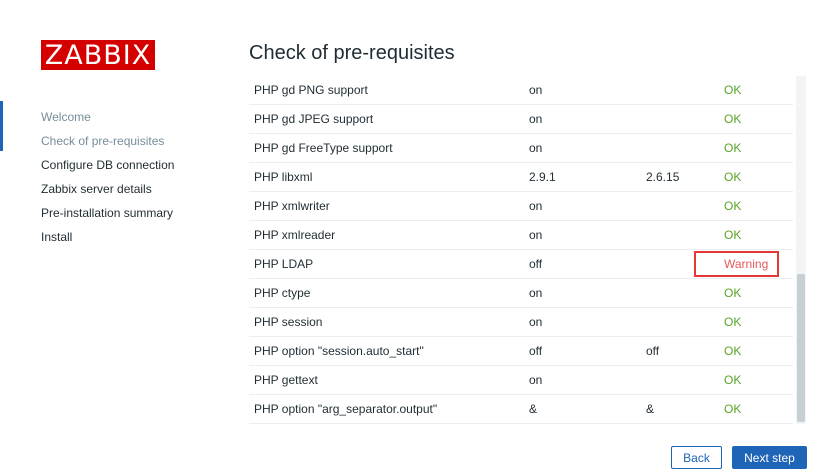  Describe the element at coordinates (295, 235) in the screenshot. I see `requirement-name: PHP xmlreader` at that location.